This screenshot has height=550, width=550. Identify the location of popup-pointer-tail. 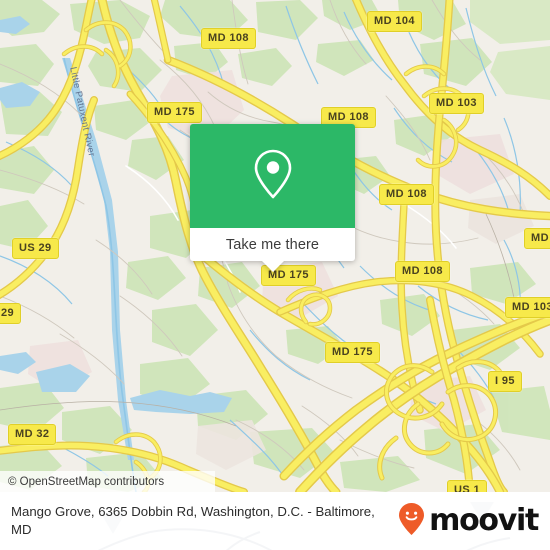
(272, 266).